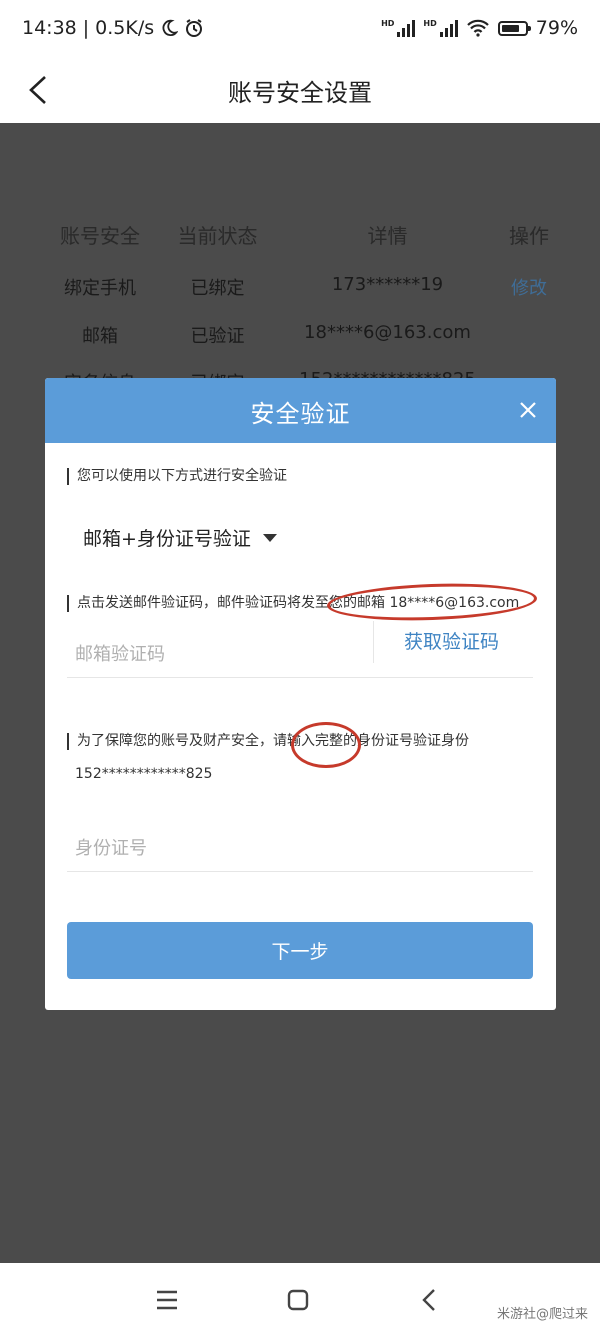 The height and width of the screenshot is (1333, 600). What do you see at coordinates (440, 28) in the screenshot?
I see `signal-2-icon: HD` at bounding box center [440, 28].